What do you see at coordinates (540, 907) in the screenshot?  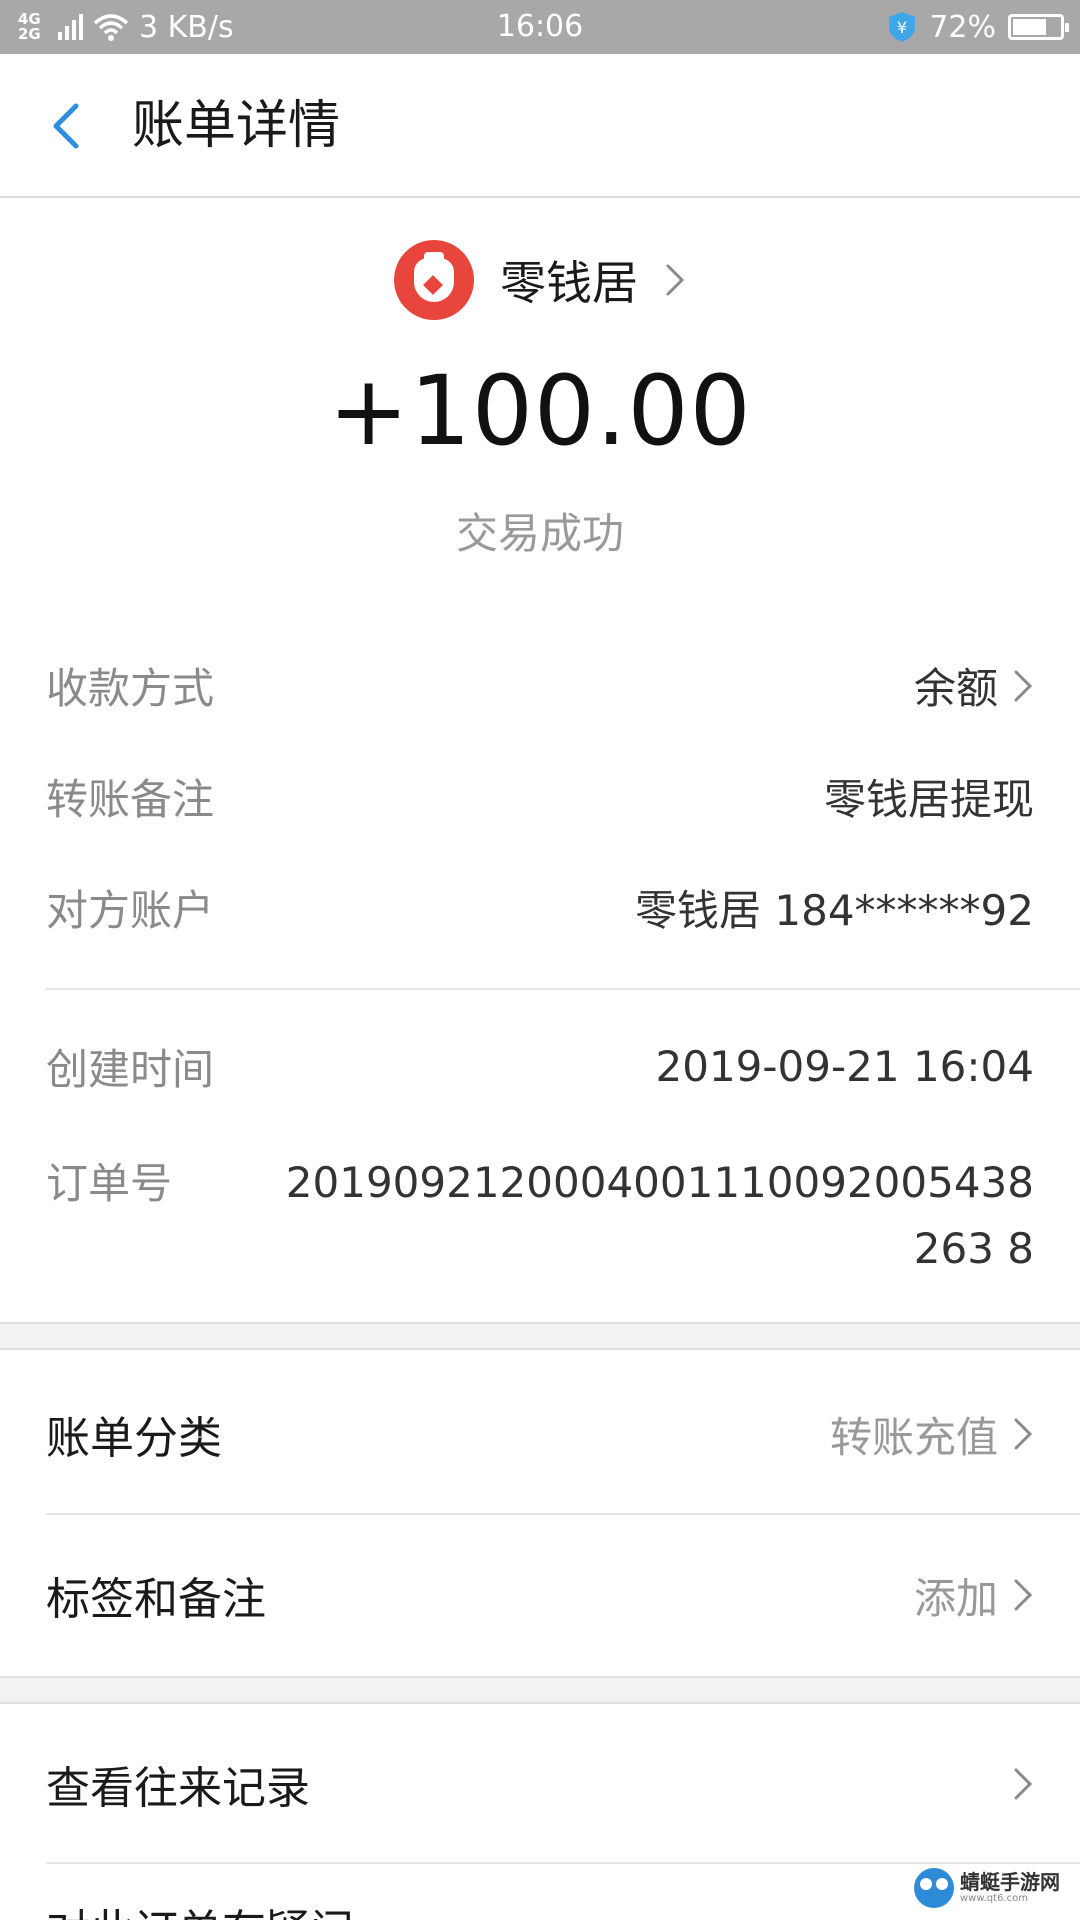 I see `detail-row-counterparty: 对方账户 零钱居 184******92` at bounding box center [540, 907].